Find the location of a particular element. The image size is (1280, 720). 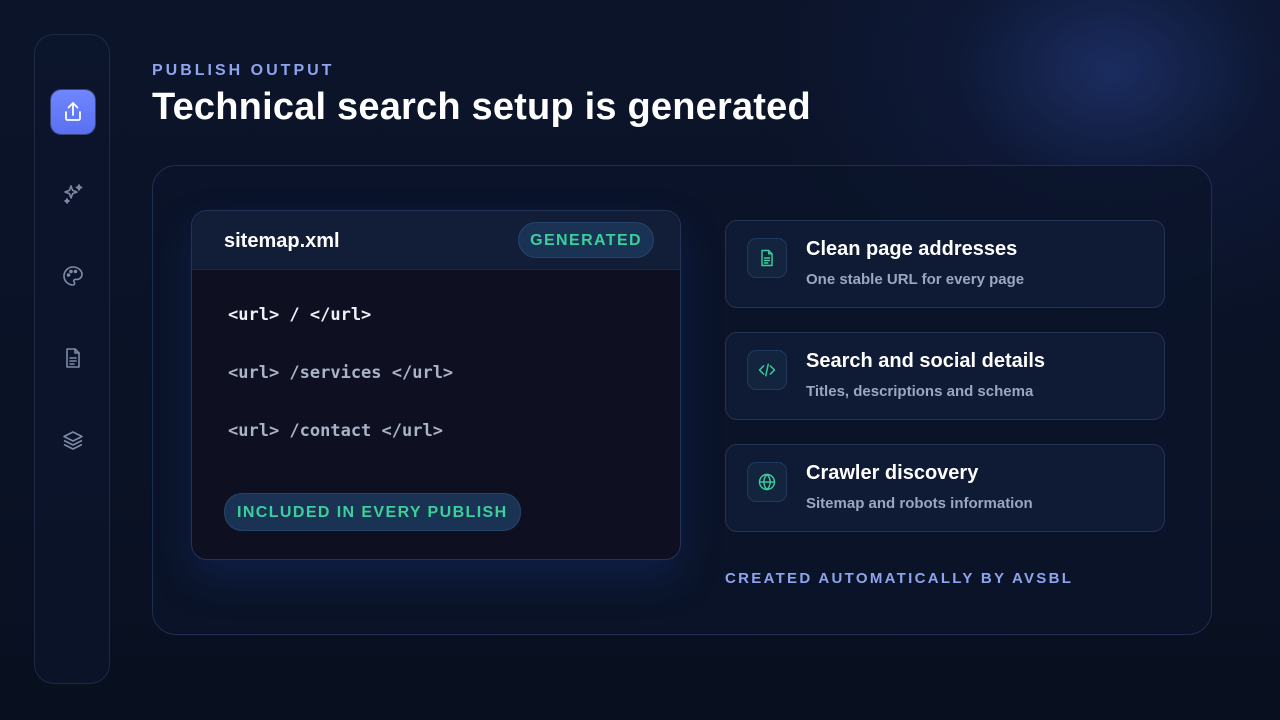

generated-badge: GENERATED is located at coordinates (586, 240).